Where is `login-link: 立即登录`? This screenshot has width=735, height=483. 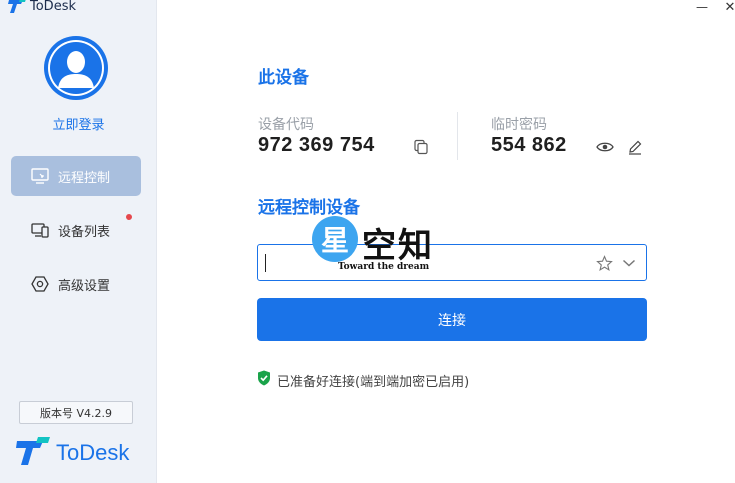
login-link: 立即登录 is located at coordinates (78, 123).